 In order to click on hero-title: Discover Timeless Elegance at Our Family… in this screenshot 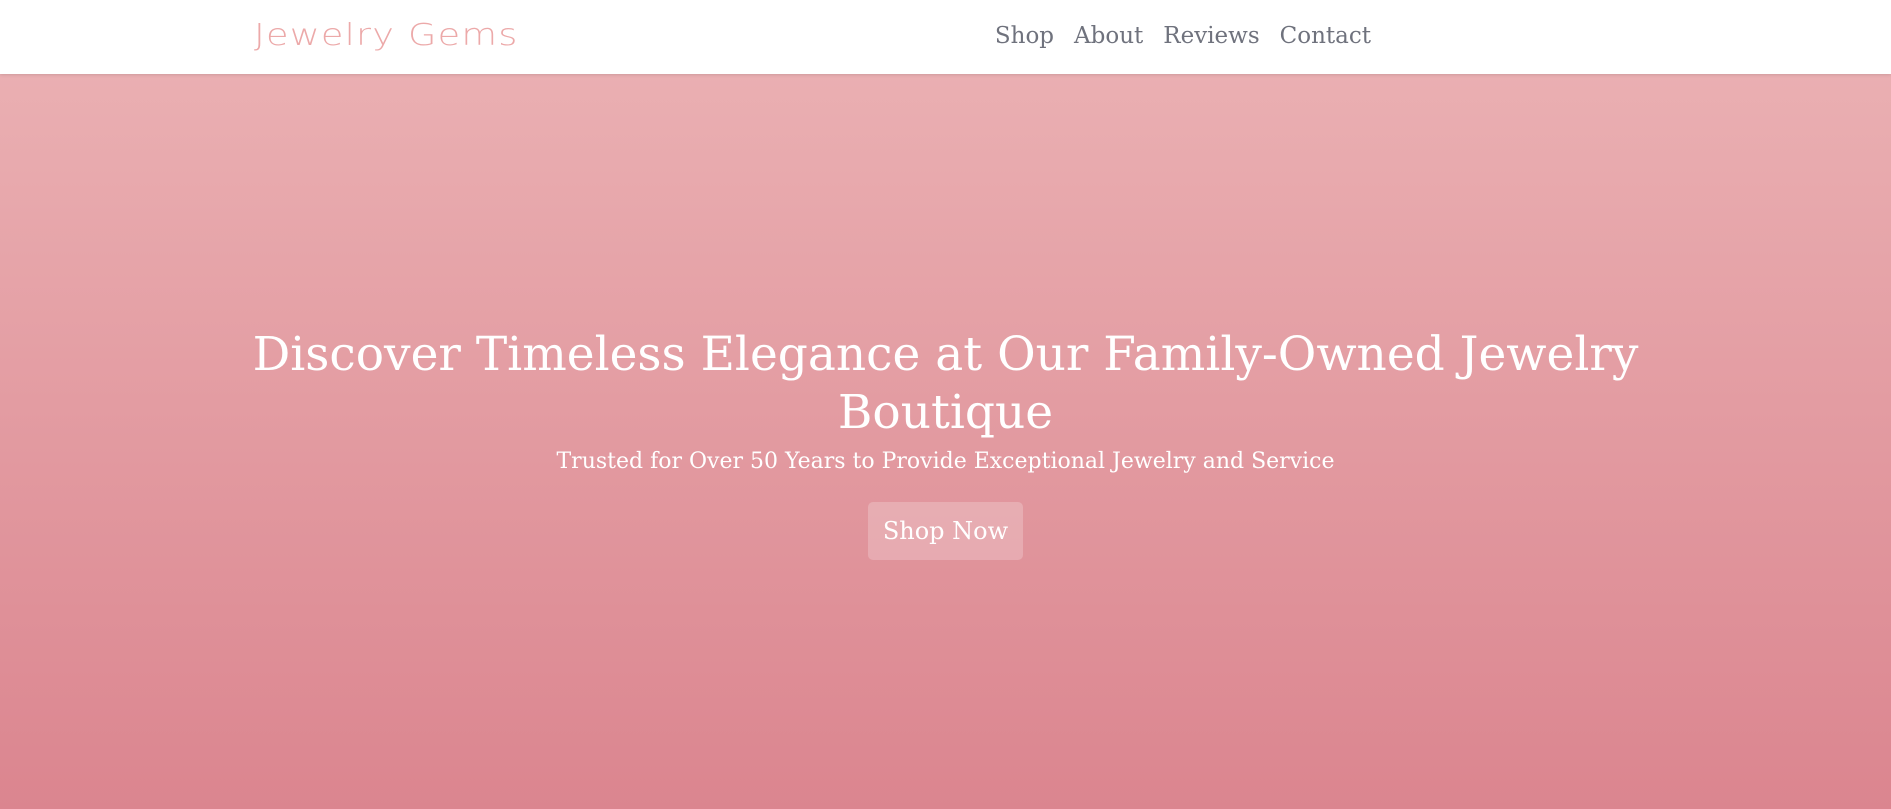, I will do `click(945, 383)`.